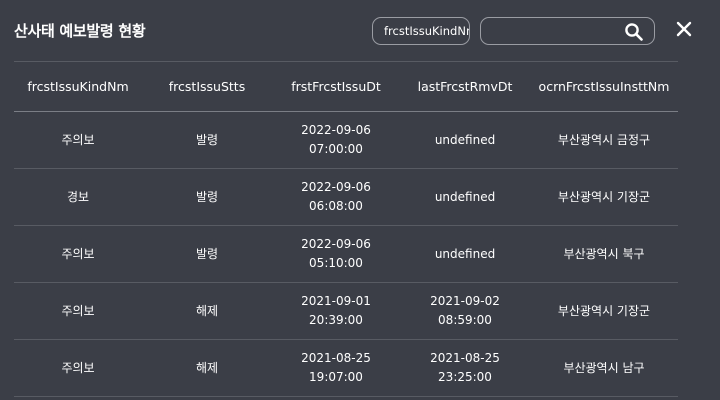 The height and width of the screenshot is (400, 720). What do you see at coordinates (336, 320) in the screenshot?
I see `first-time: 20:39:00` at bounding box center [336, 320].